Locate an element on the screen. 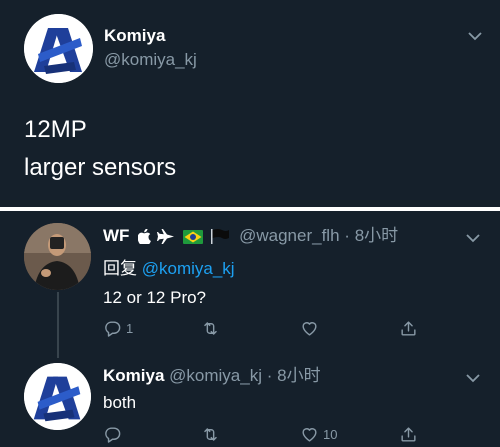 This screenshot has width=500, height=447. brazil-flag-icon is located at coordinates (192, 236).